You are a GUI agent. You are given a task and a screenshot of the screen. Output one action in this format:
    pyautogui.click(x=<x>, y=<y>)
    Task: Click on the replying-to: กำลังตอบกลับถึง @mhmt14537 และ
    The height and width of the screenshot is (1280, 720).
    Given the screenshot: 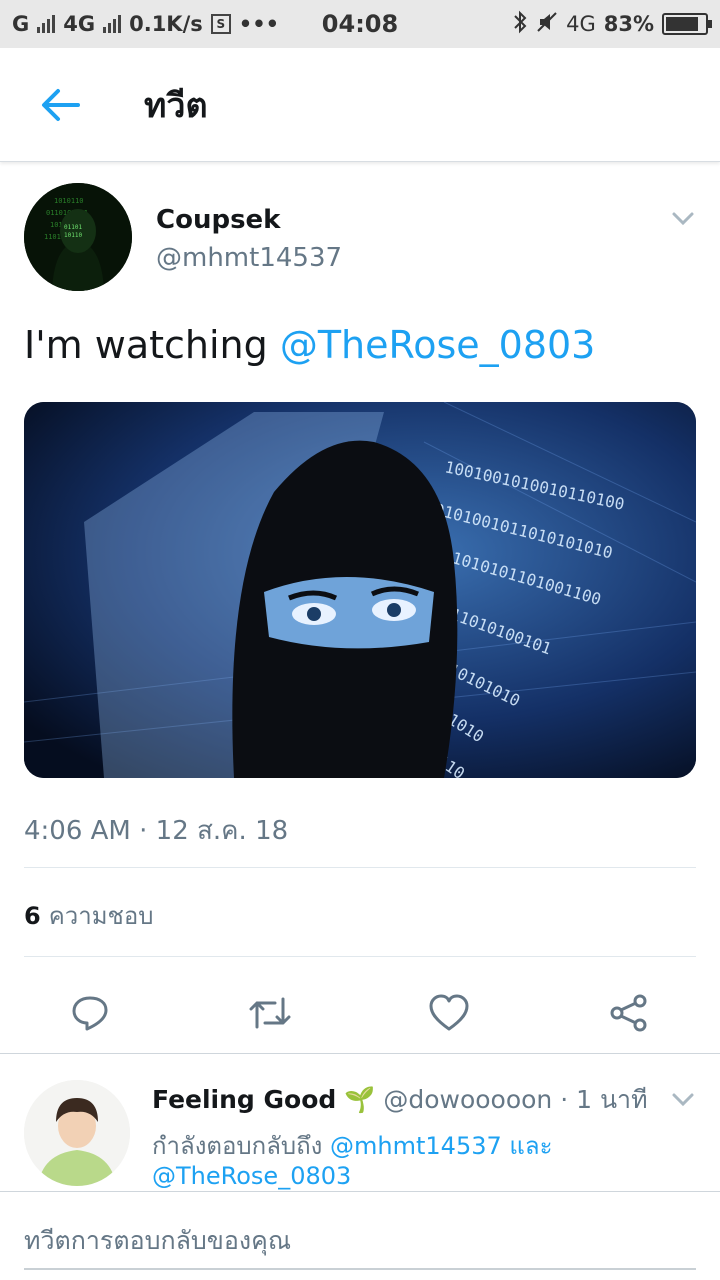 What is the action you would take?
    pyautogui.click(x=352, y=1145)
    